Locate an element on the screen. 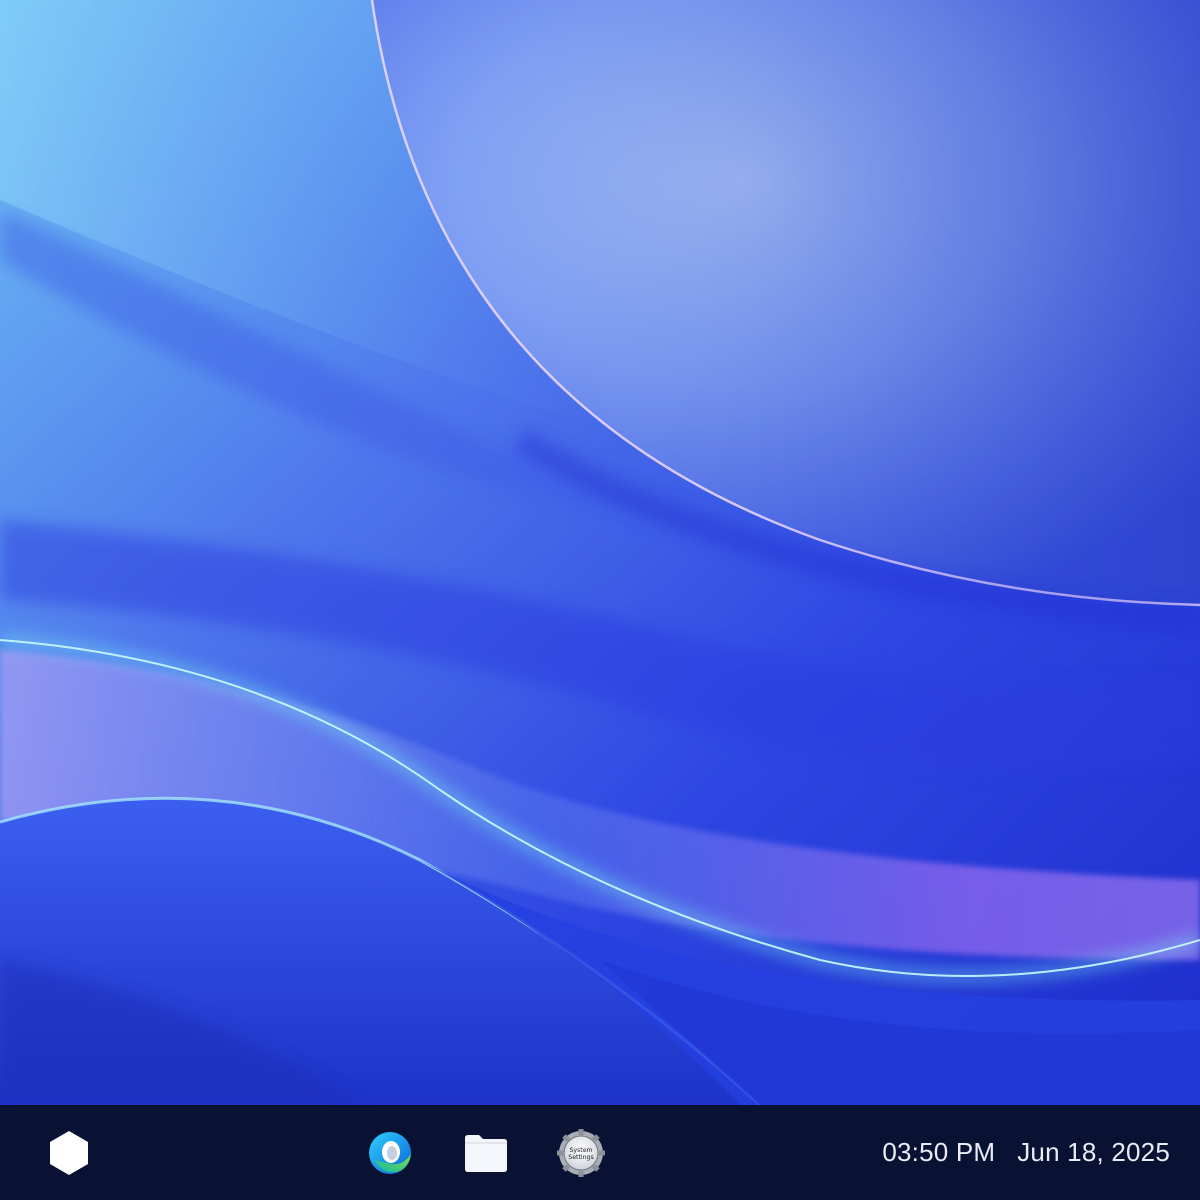 The image size is (1200, 1200). system-clock: 03:50 PM Jun 18, 2025 is located at coordinates (1026, 1152).